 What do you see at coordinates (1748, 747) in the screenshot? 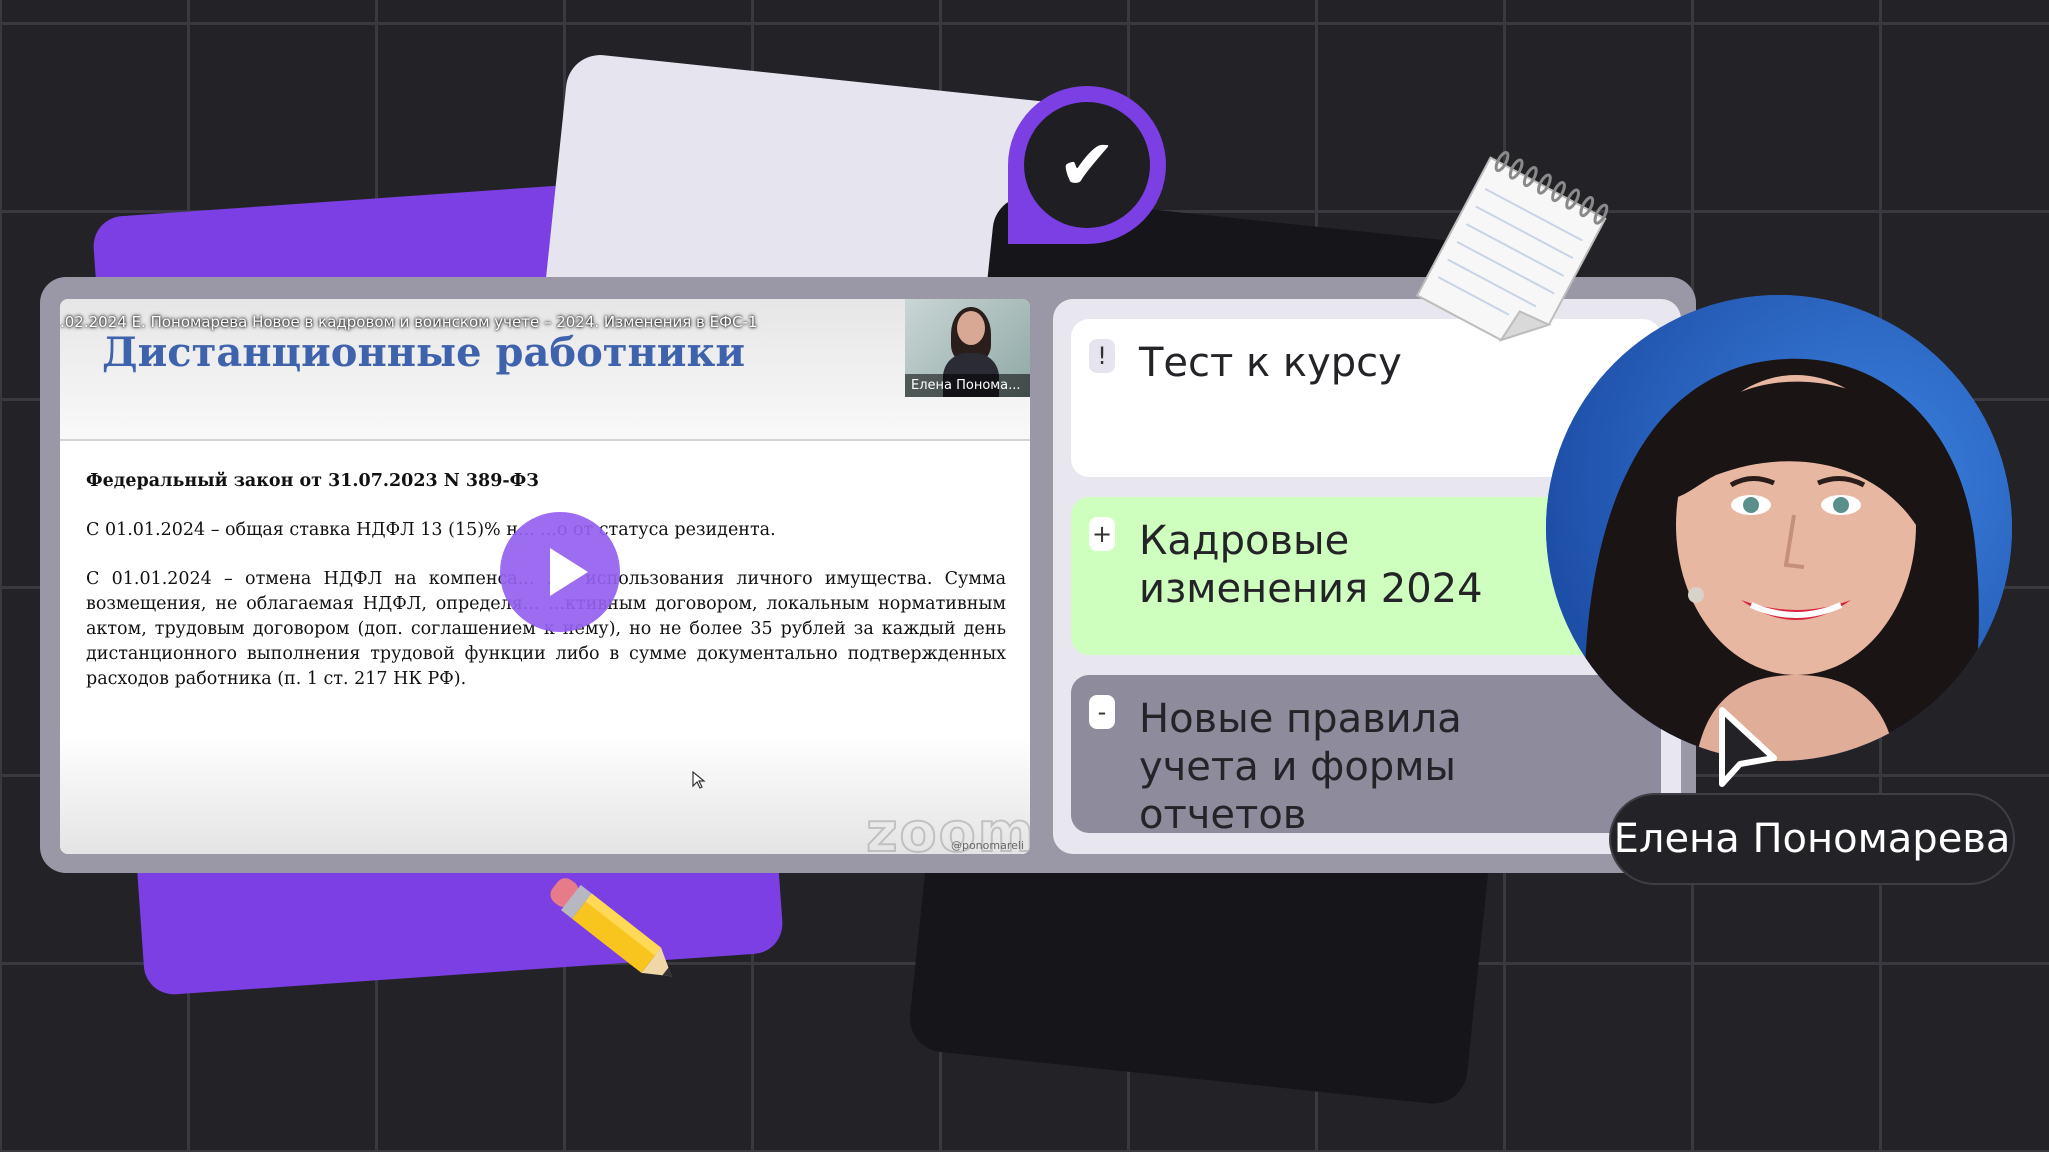
I see `cursor-arrow-icon` at bounding box center [1748, 747].